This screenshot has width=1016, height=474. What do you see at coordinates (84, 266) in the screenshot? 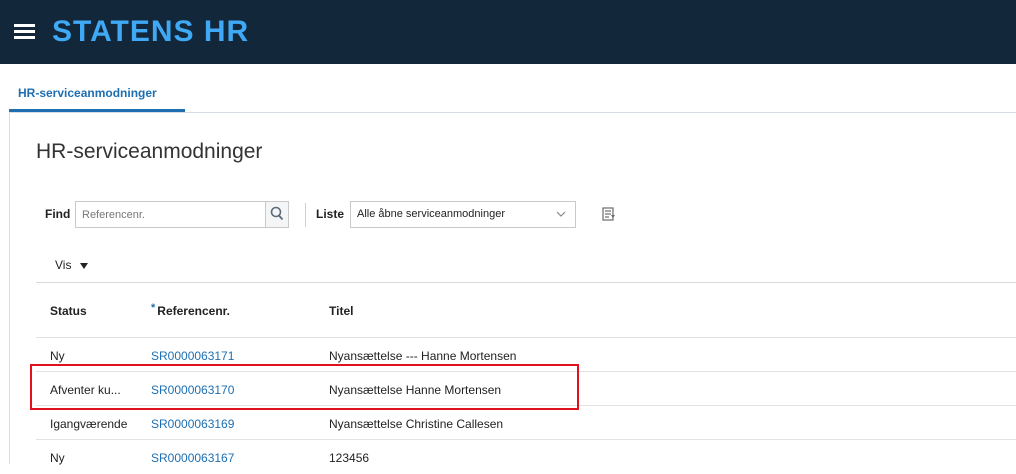
I see `caret-down-icon` at bounding box center [84, 266].